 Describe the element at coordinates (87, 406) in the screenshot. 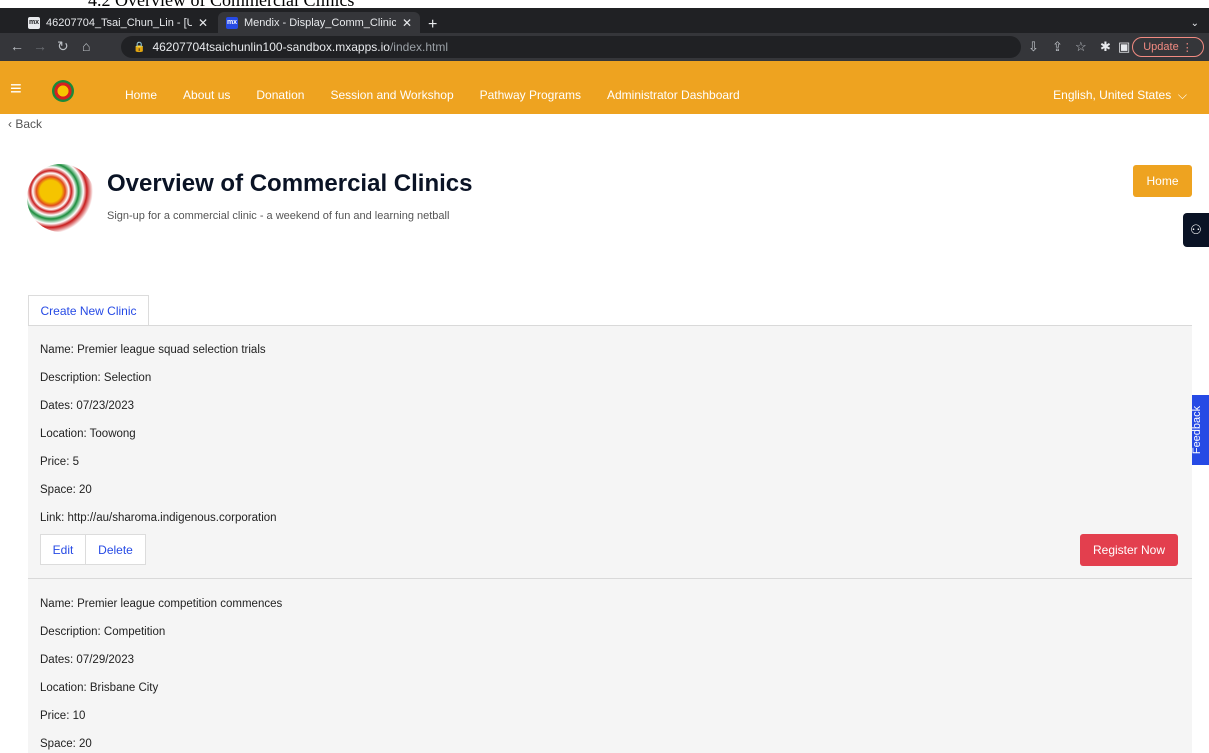

I see `clinic-dates: Dates: 07/23/2023` at that location.